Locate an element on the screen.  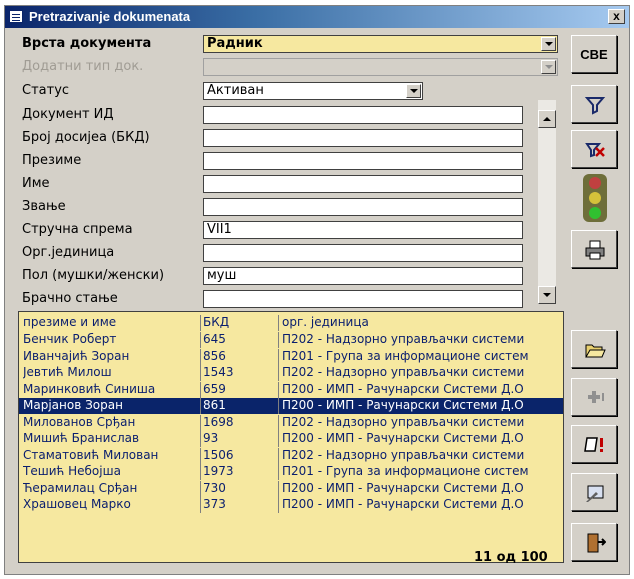
edit-button is located at coordinates (594, 492).